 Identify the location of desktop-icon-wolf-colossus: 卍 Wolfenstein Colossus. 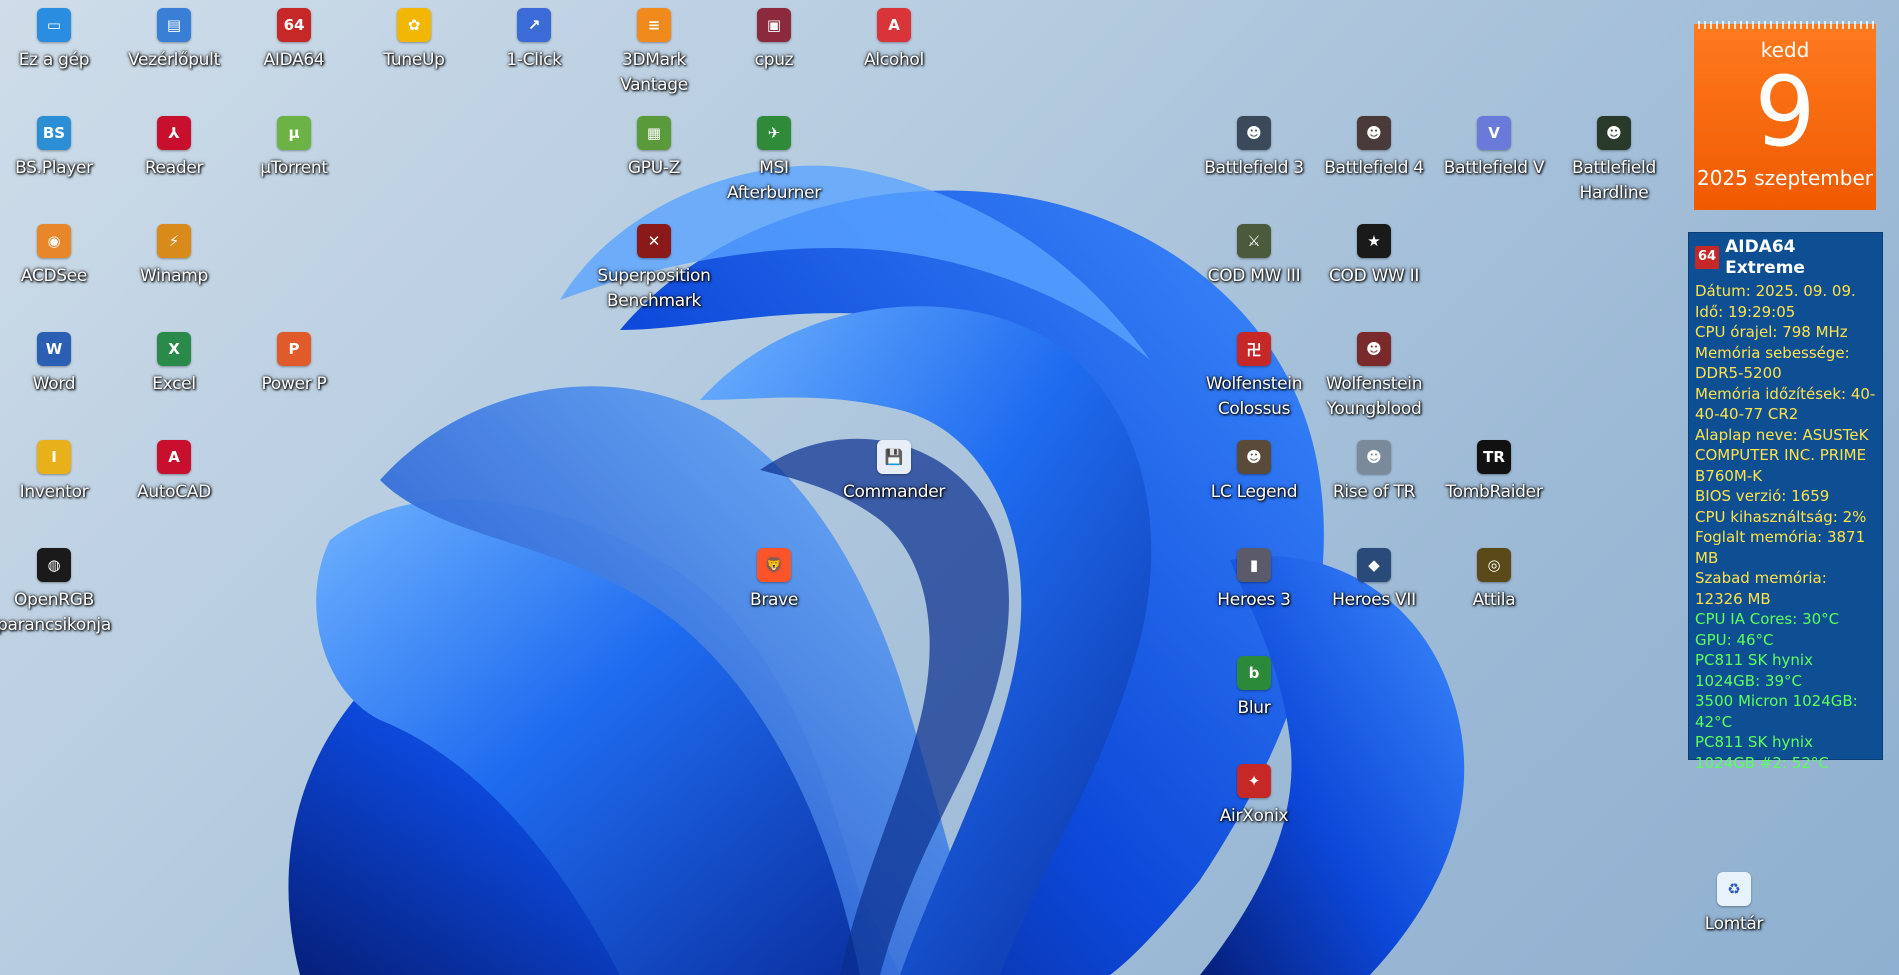
(1254, 377).